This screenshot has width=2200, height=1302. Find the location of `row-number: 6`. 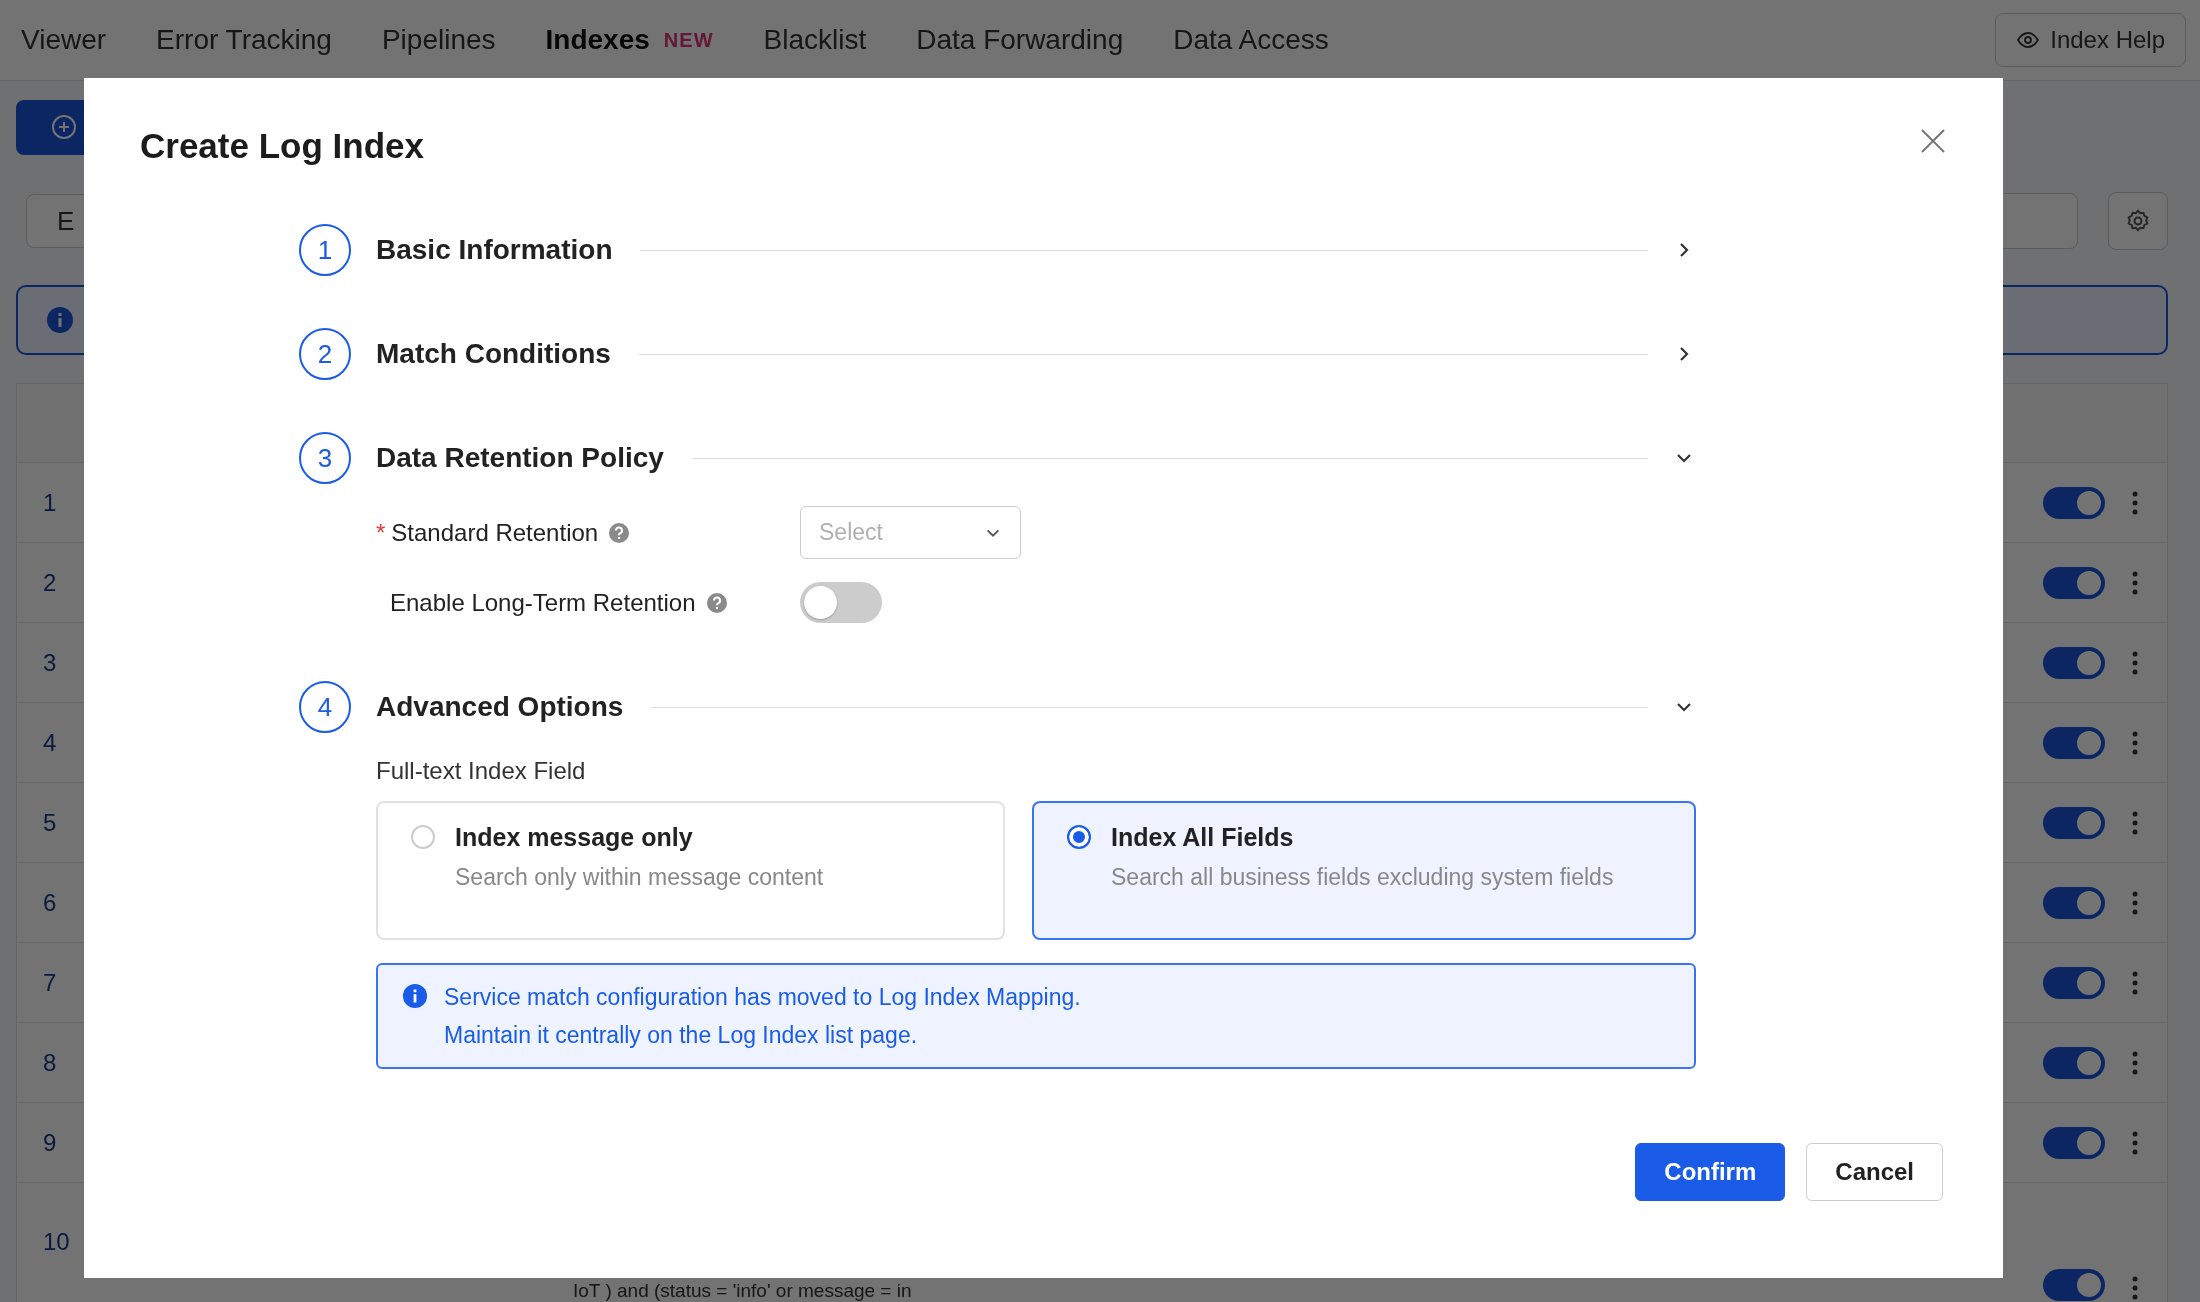

row-number: 6 is located at coordinates (50, 902).